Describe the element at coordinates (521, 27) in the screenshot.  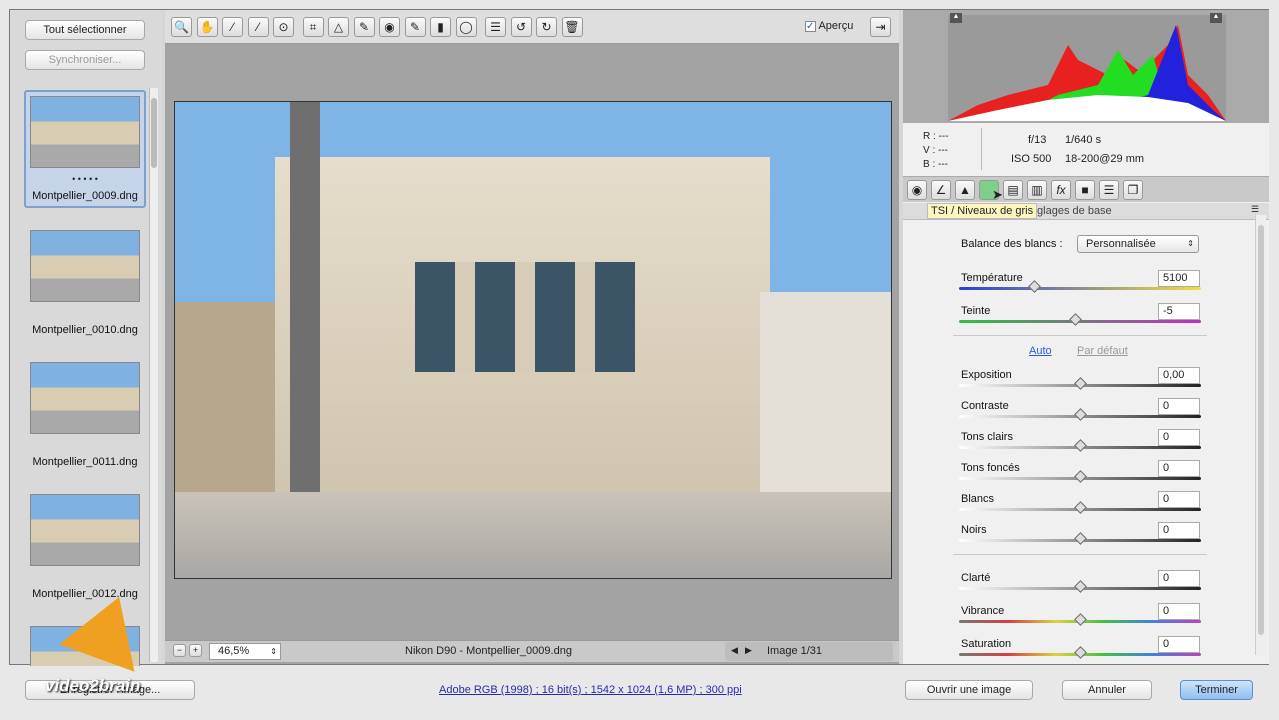
I see `rotate-left-icon: ↺` at that location.